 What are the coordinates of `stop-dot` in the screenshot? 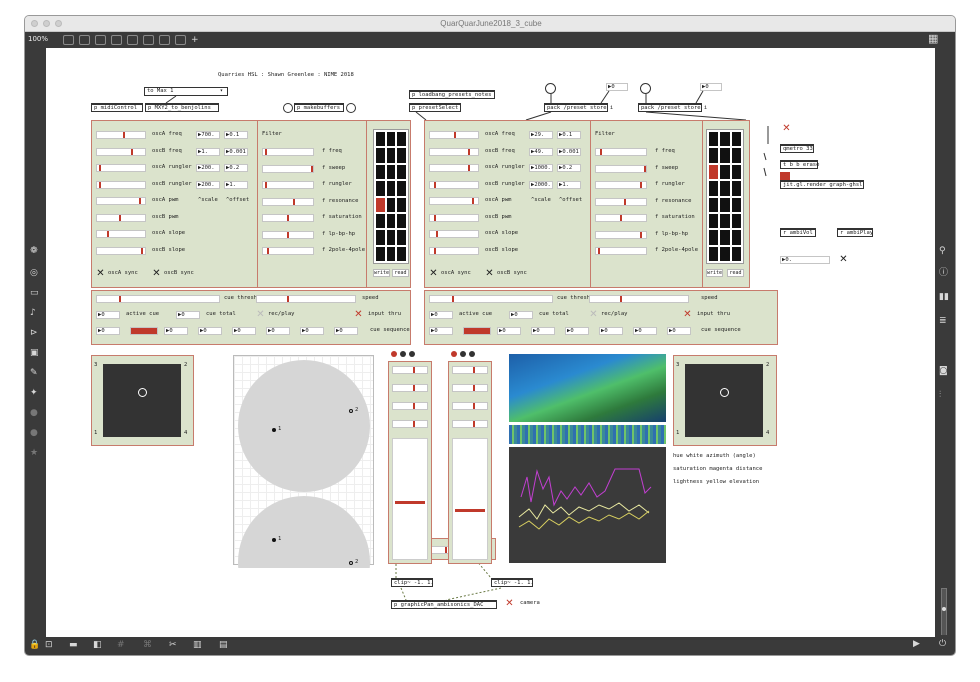 It's located at (463, 354).